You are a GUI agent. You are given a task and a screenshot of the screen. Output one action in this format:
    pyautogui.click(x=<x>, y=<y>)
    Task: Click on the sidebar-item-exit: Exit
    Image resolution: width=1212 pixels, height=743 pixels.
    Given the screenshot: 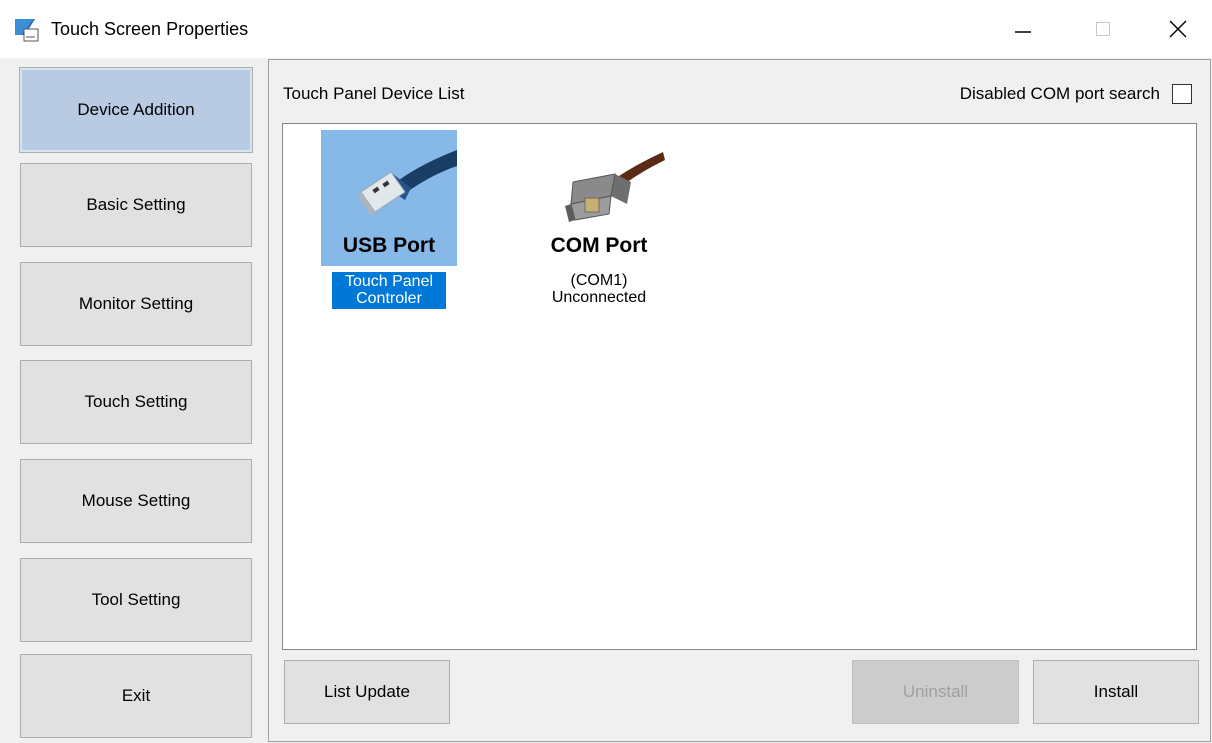 What is the action you would take?
    pyautogui.click(x=136, y=696)
    